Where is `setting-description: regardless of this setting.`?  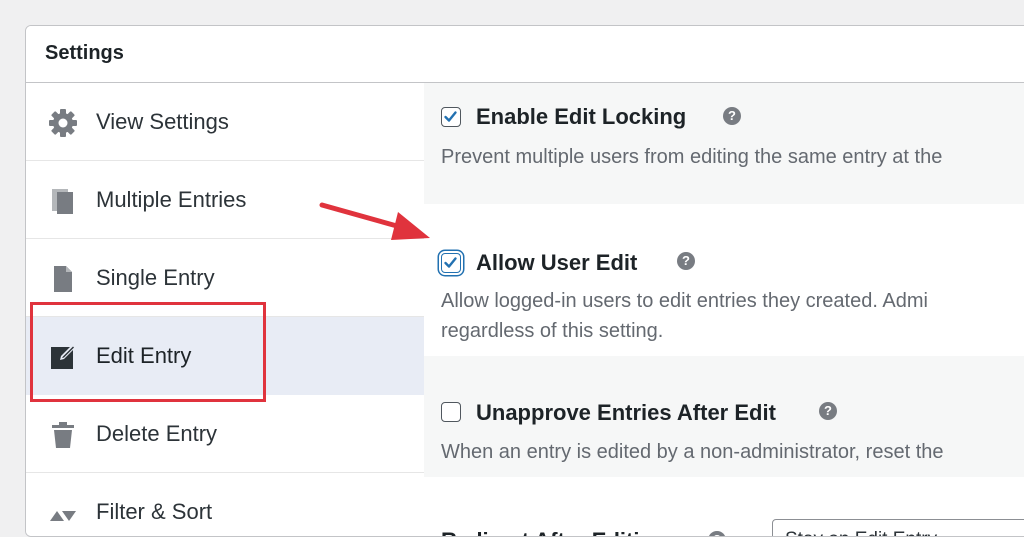 setting-description: regardless of this setting. is located at coordinates (552, 331).